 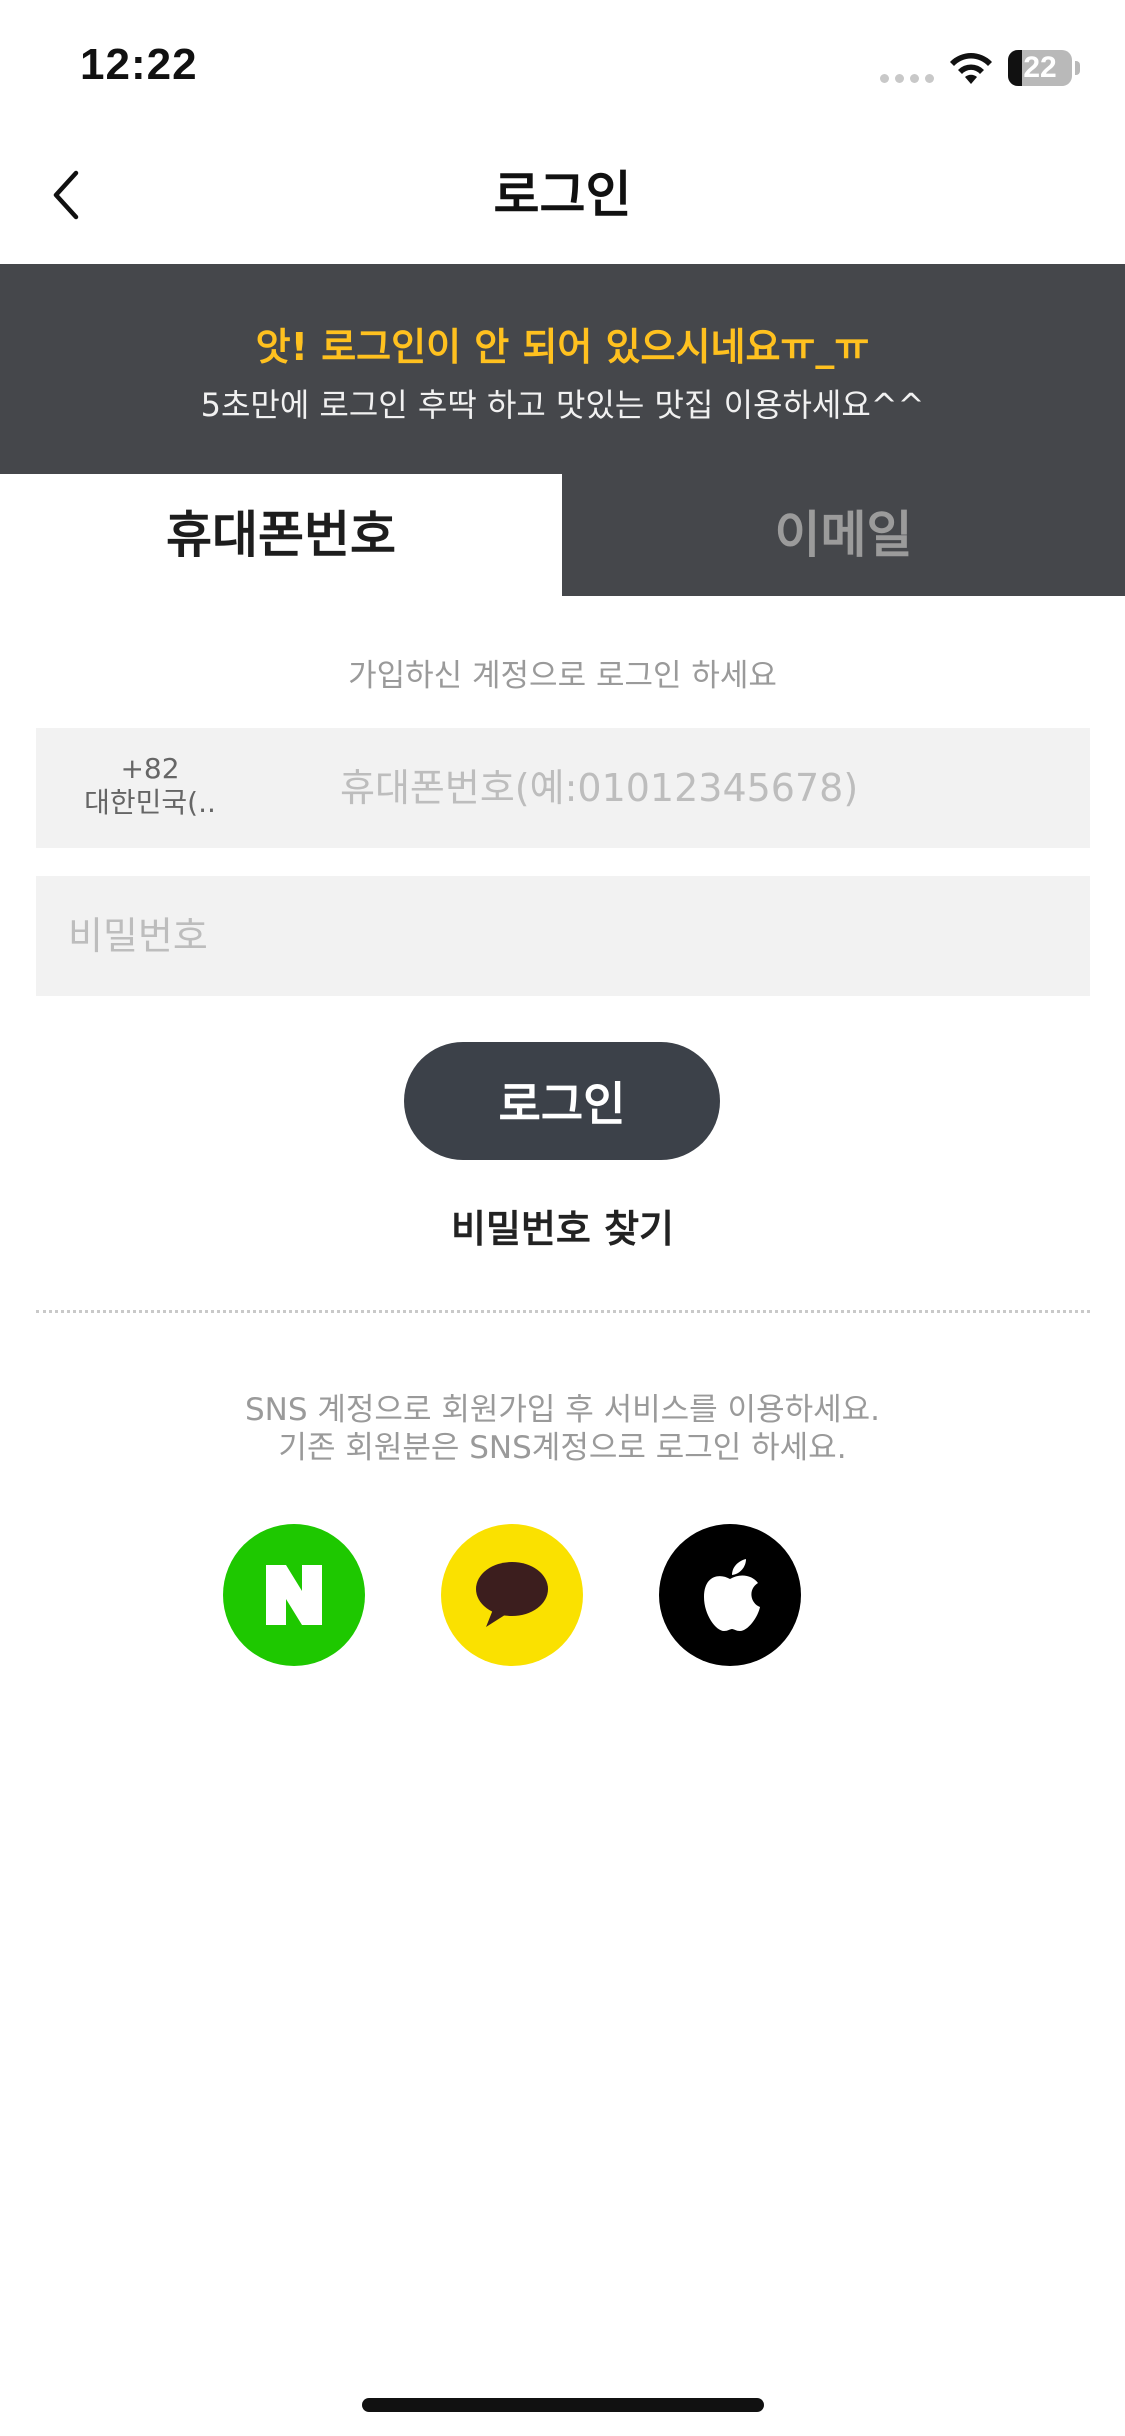 I want to click on kakao-login-button, so click(x=512, y=1595).